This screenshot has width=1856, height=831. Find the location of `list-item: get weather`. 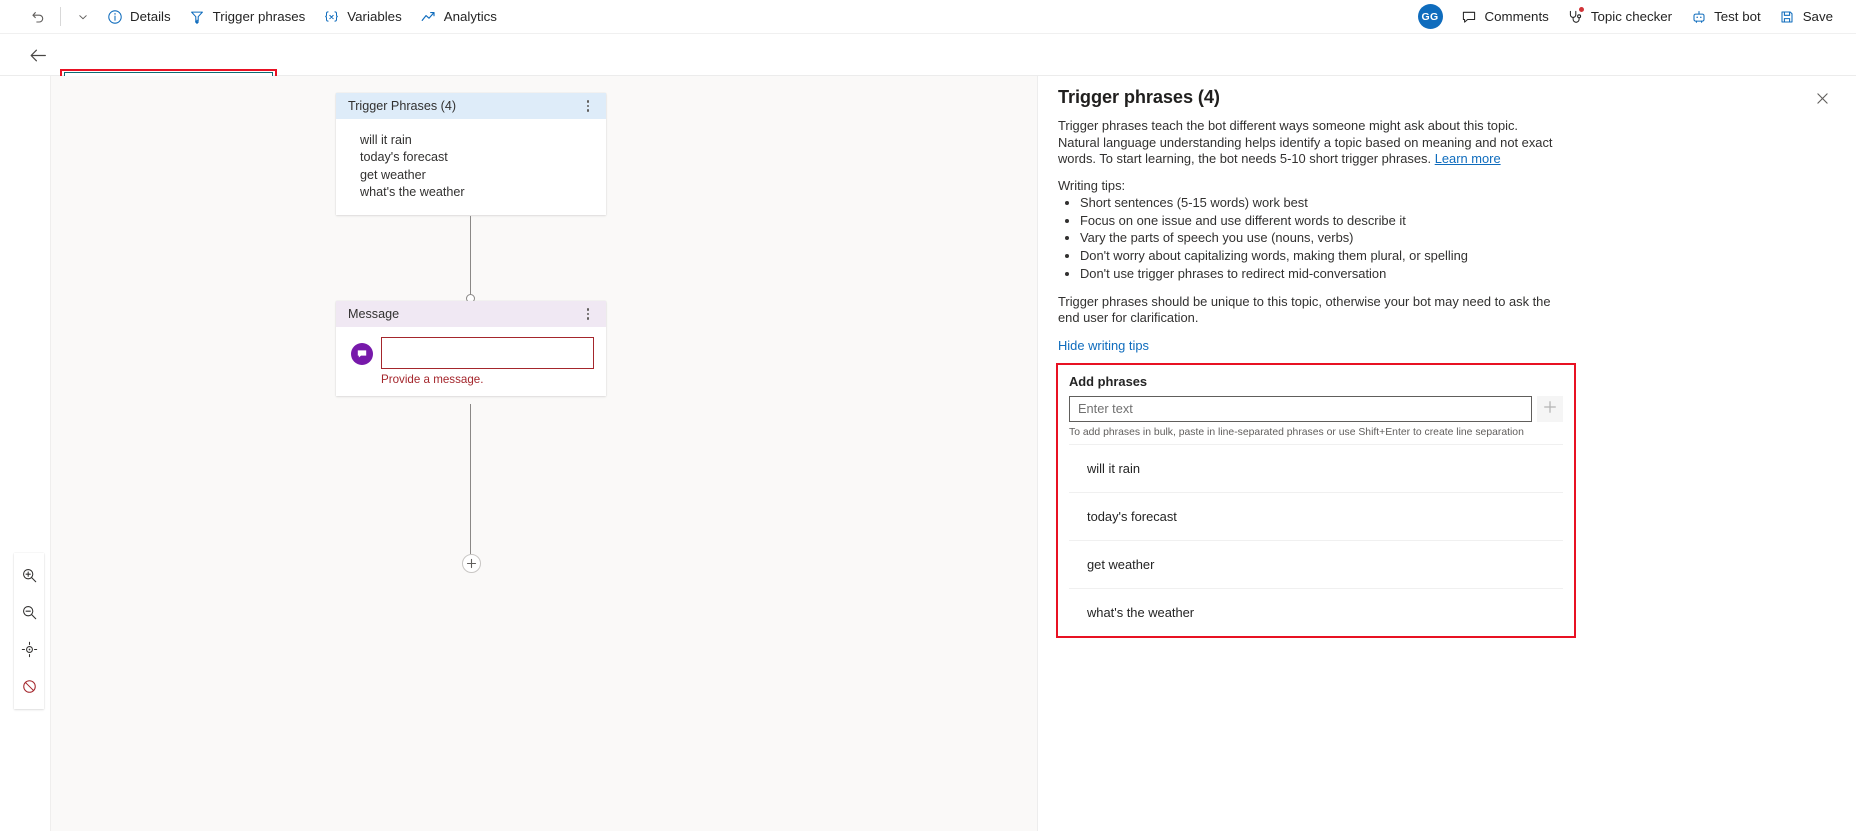

list-item: get weather is located at coordinates (1316, 563).